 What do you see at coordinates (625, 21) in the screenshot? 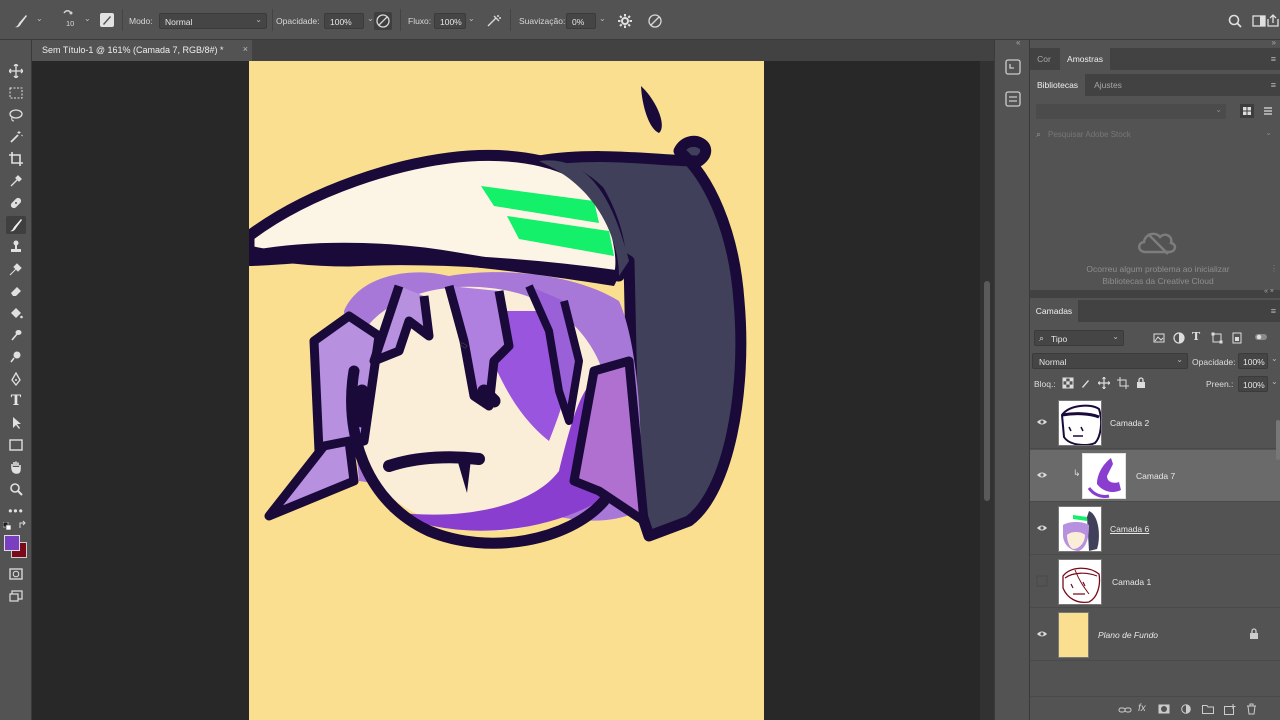
I see `gear-icon` at bounding box center [625, 21].